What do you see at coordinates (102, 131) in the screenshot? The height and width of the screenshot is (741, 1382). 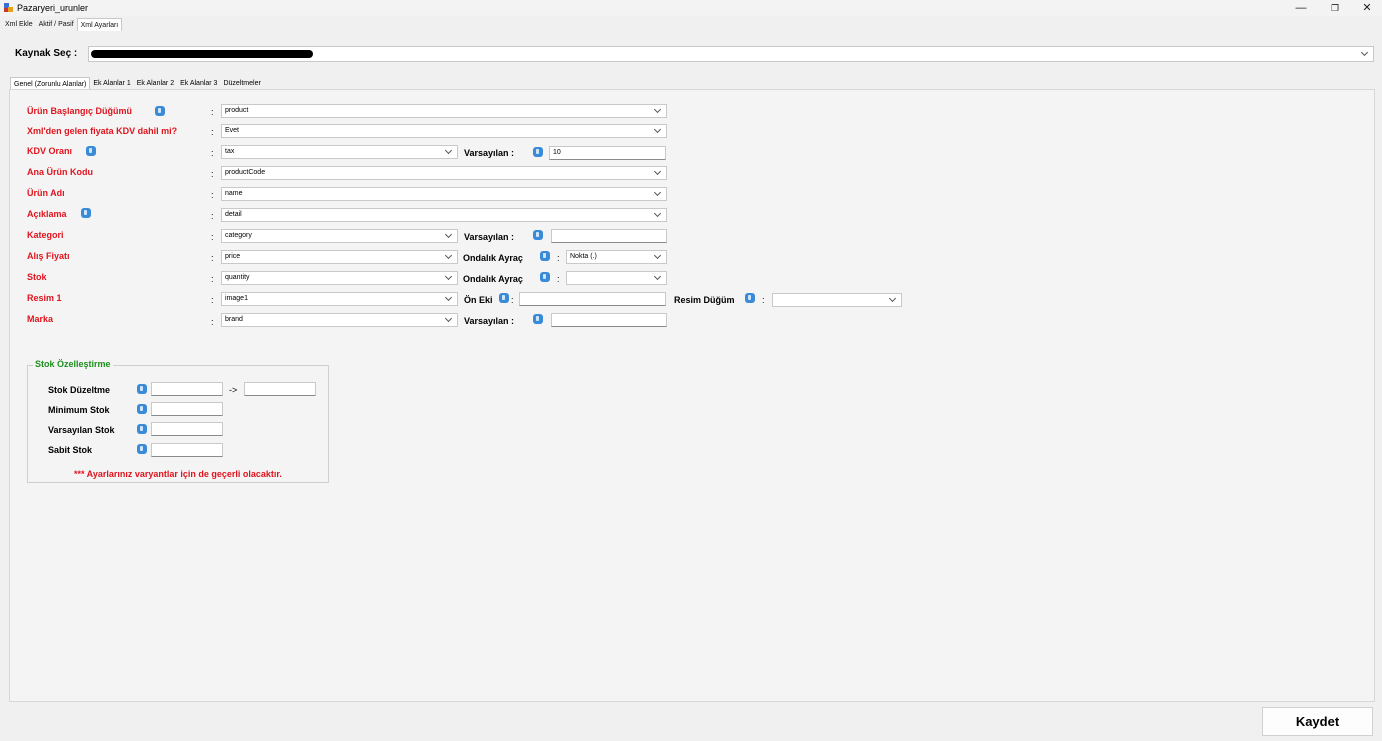 I see `kdv-dahil-label: Xml'den gelen fiyata KDV dahil mi?` at bounding box center [102, 131].